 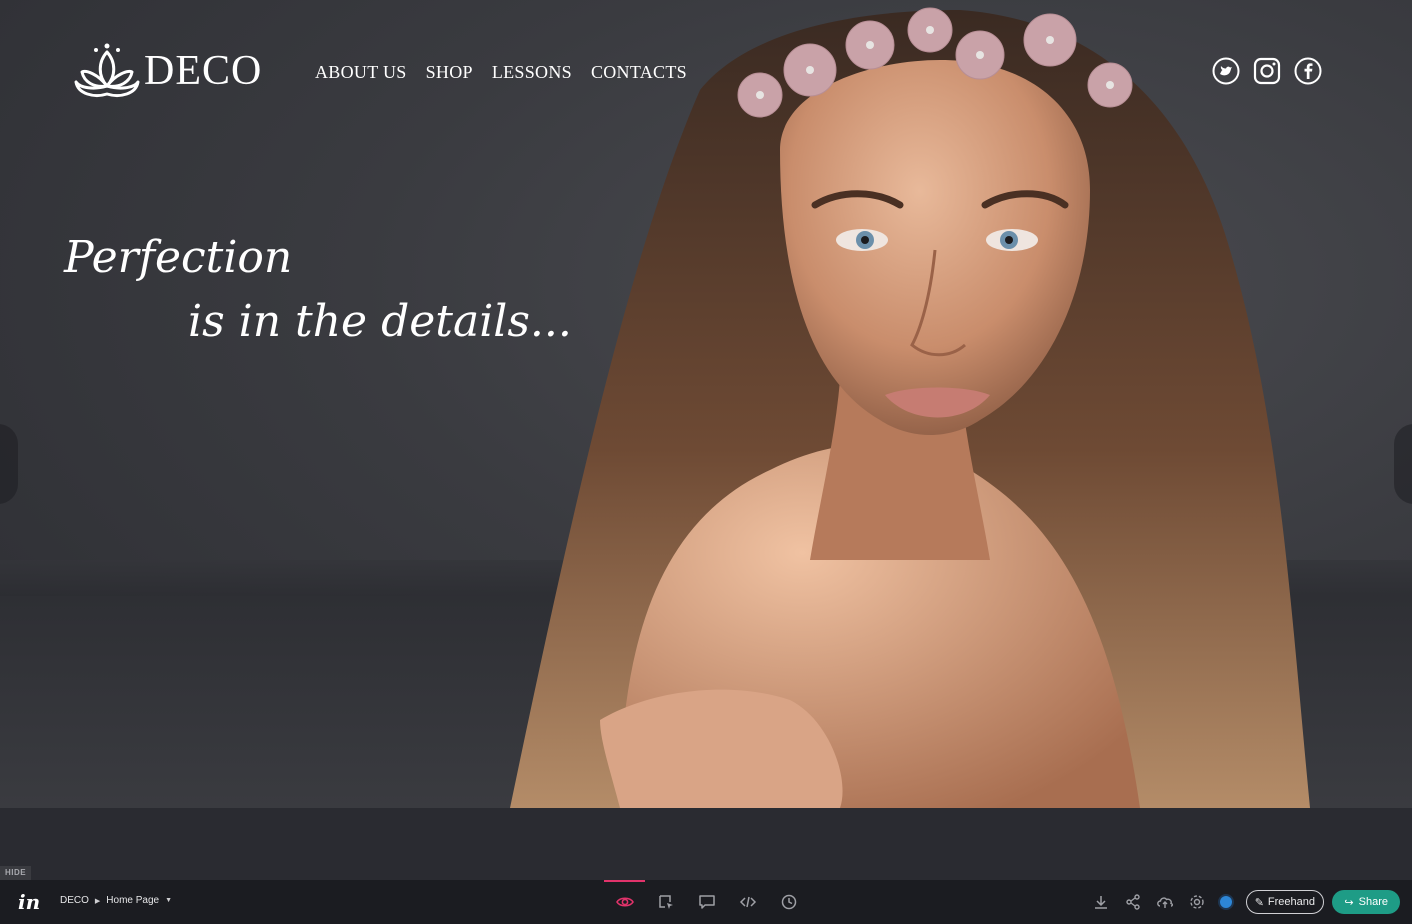 I want to click on twitter-icon, so click(x=1226, y=71).